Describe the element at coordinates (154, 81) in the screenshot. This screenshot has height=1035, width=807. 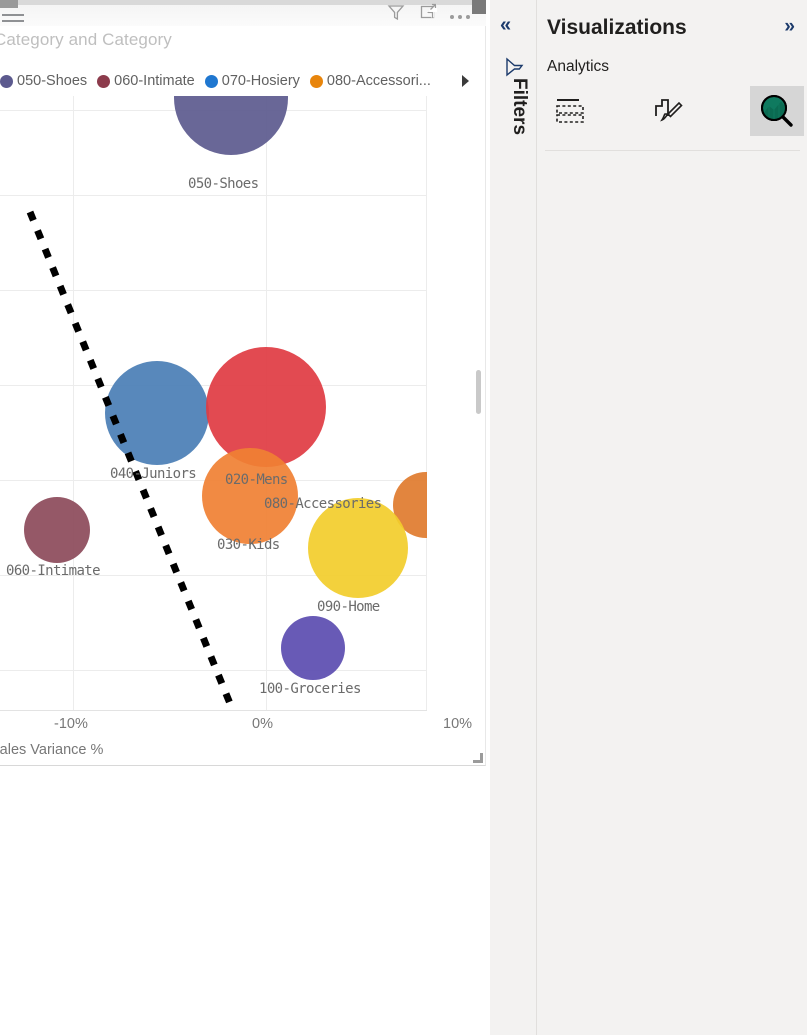
I see `legend-label: 060-Intimate` at that location.